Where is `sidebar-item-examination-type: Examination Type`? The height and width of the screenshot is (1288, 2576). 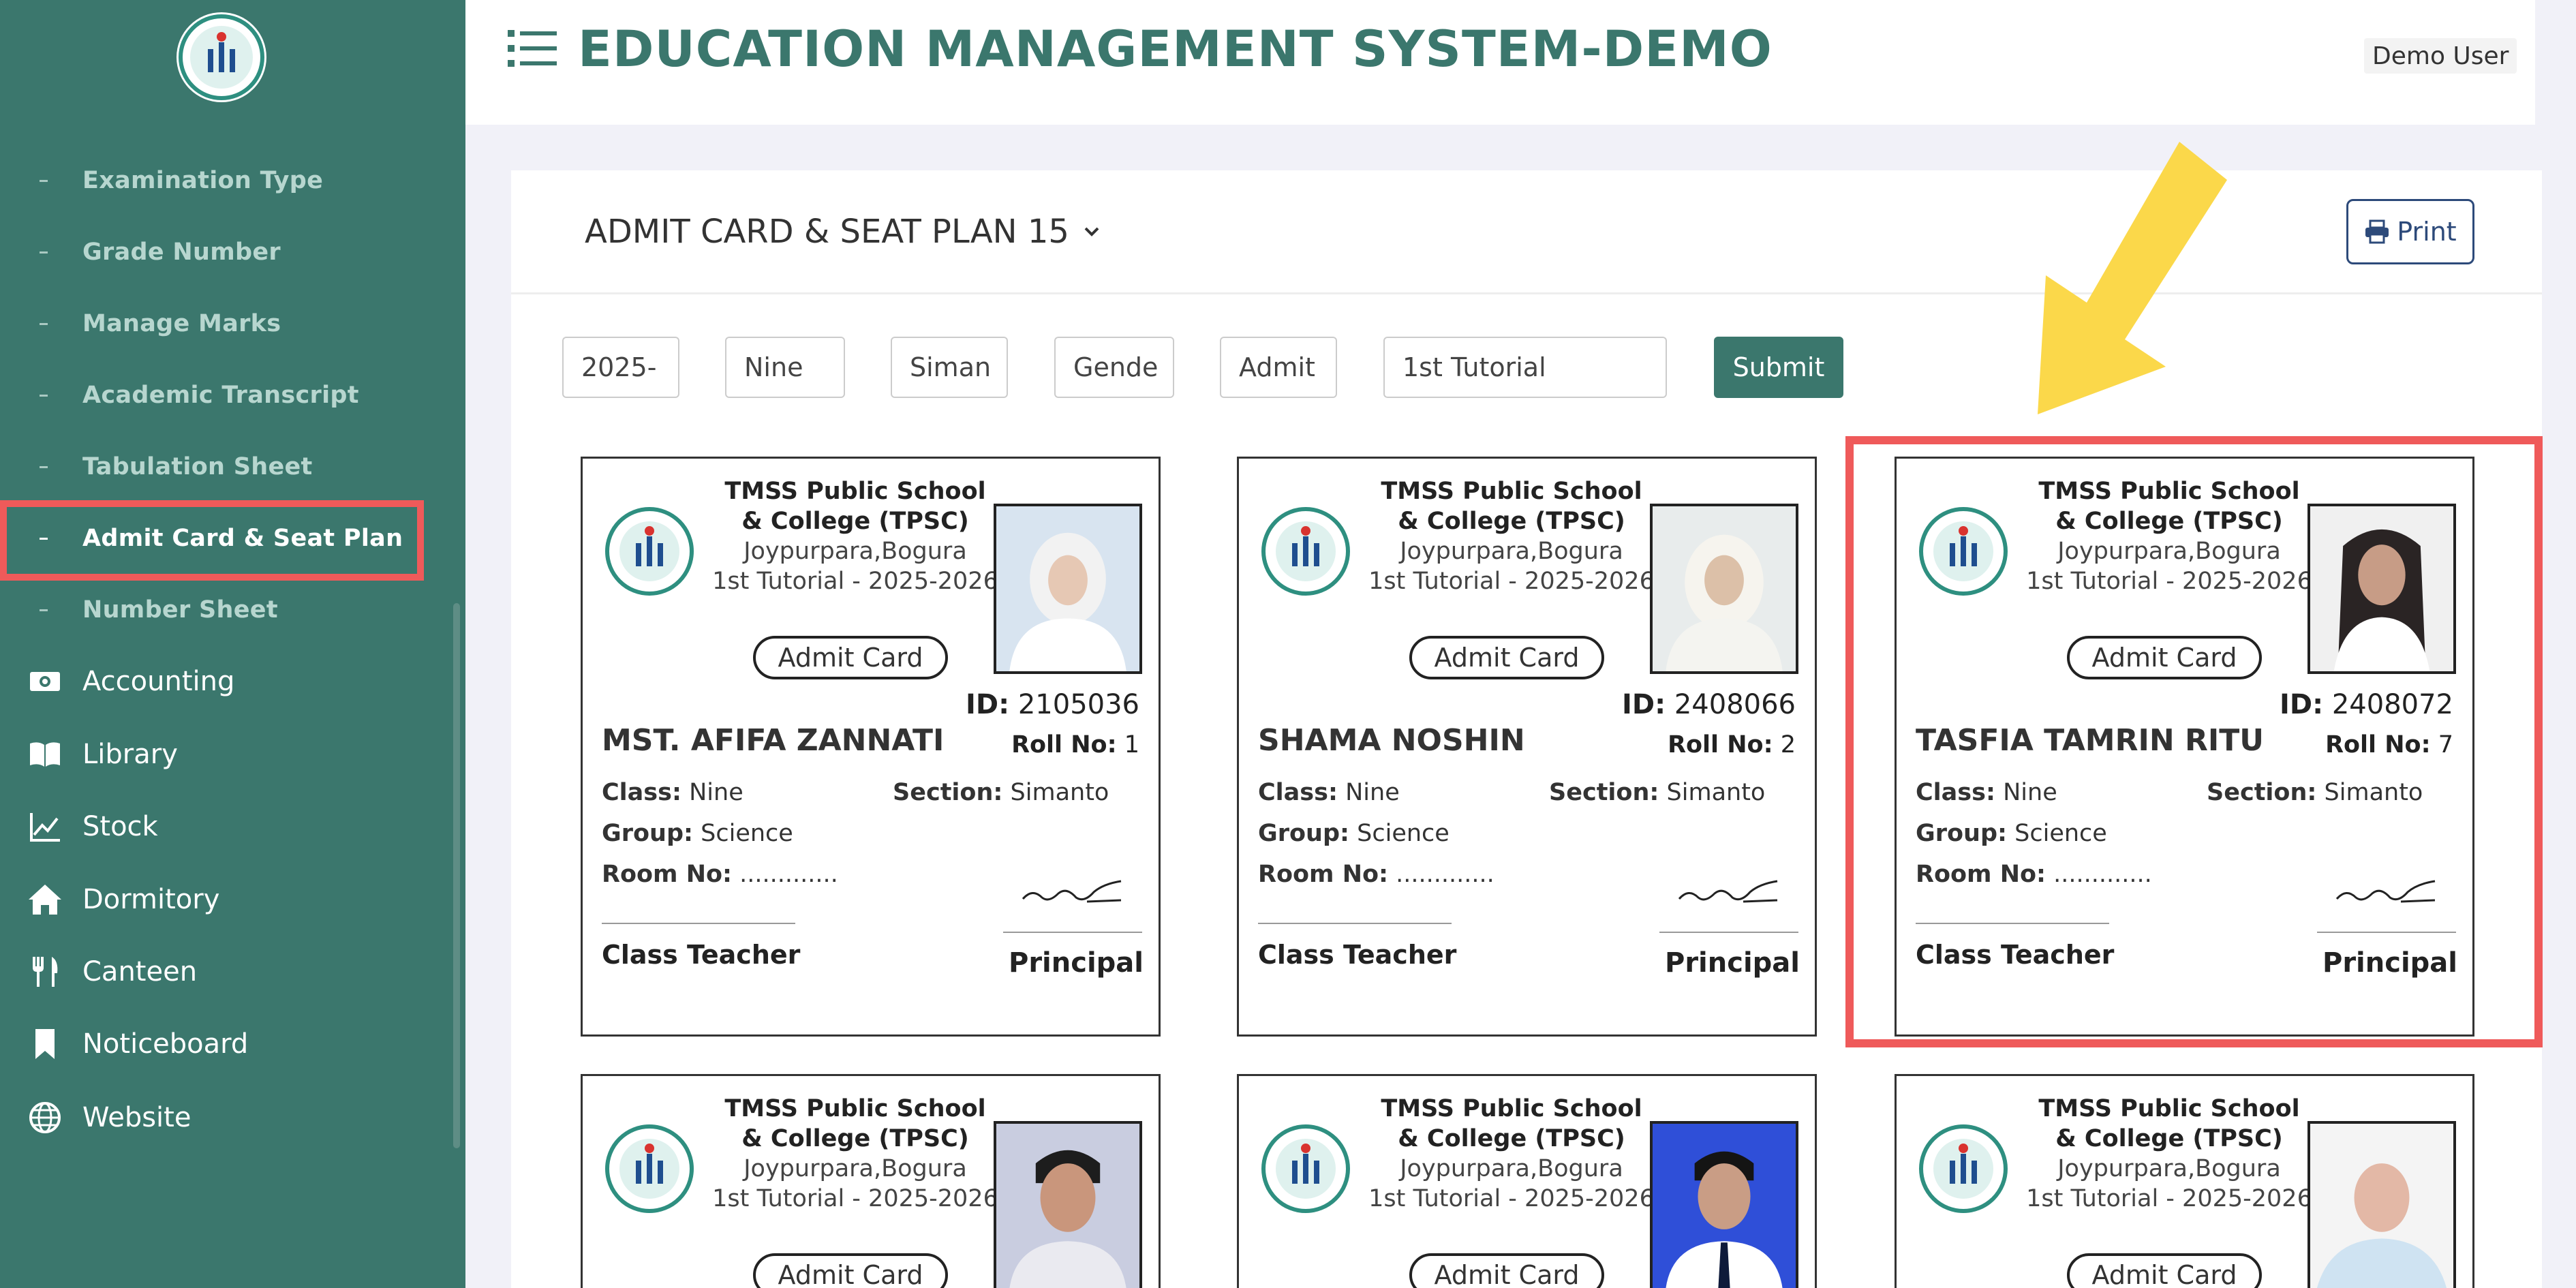 sidebar-item-examination-type: Examination Type is located at coordinates (232, 180).